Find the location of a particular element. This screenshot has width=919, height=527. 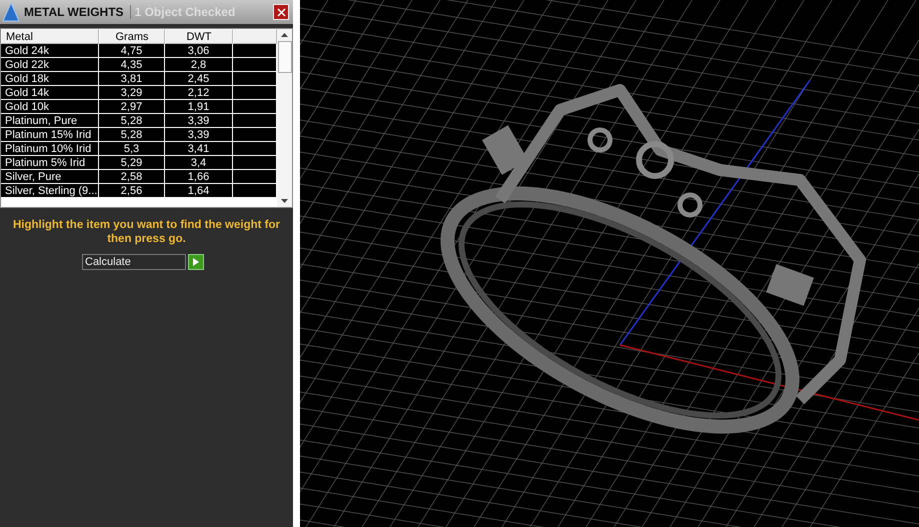

play-icon is located at coordinates (196, 262).